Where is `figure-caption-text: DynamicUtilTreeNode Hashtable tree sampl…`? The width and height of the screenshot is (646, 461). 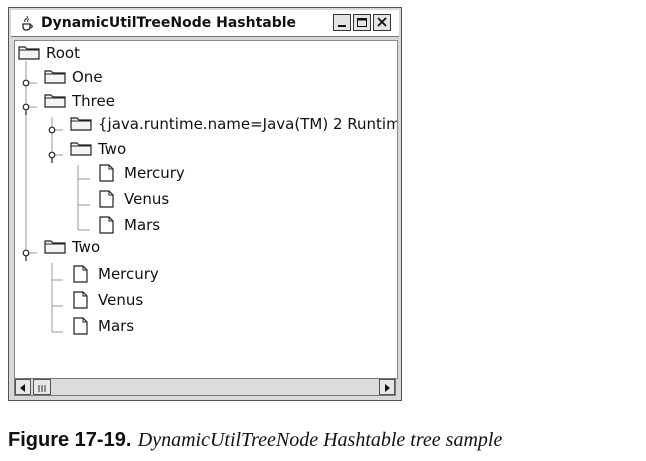
figure-caption-text: DynamicUtilTreeNode Hashtable tree sampl… is located at coordinates (320, 440).